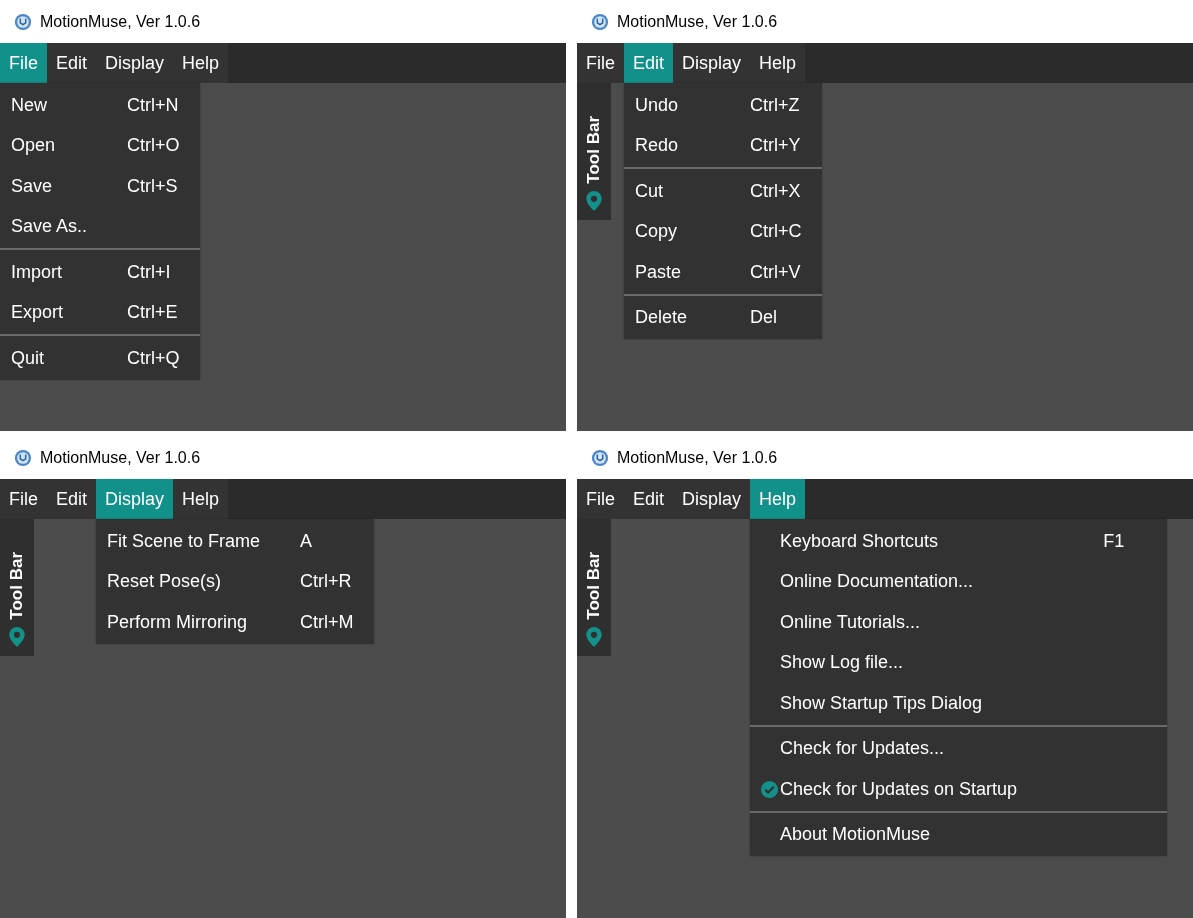 The image size is (1193, 918). I want to click on menu-item: Save Ctrl+S, so click(100, 186).